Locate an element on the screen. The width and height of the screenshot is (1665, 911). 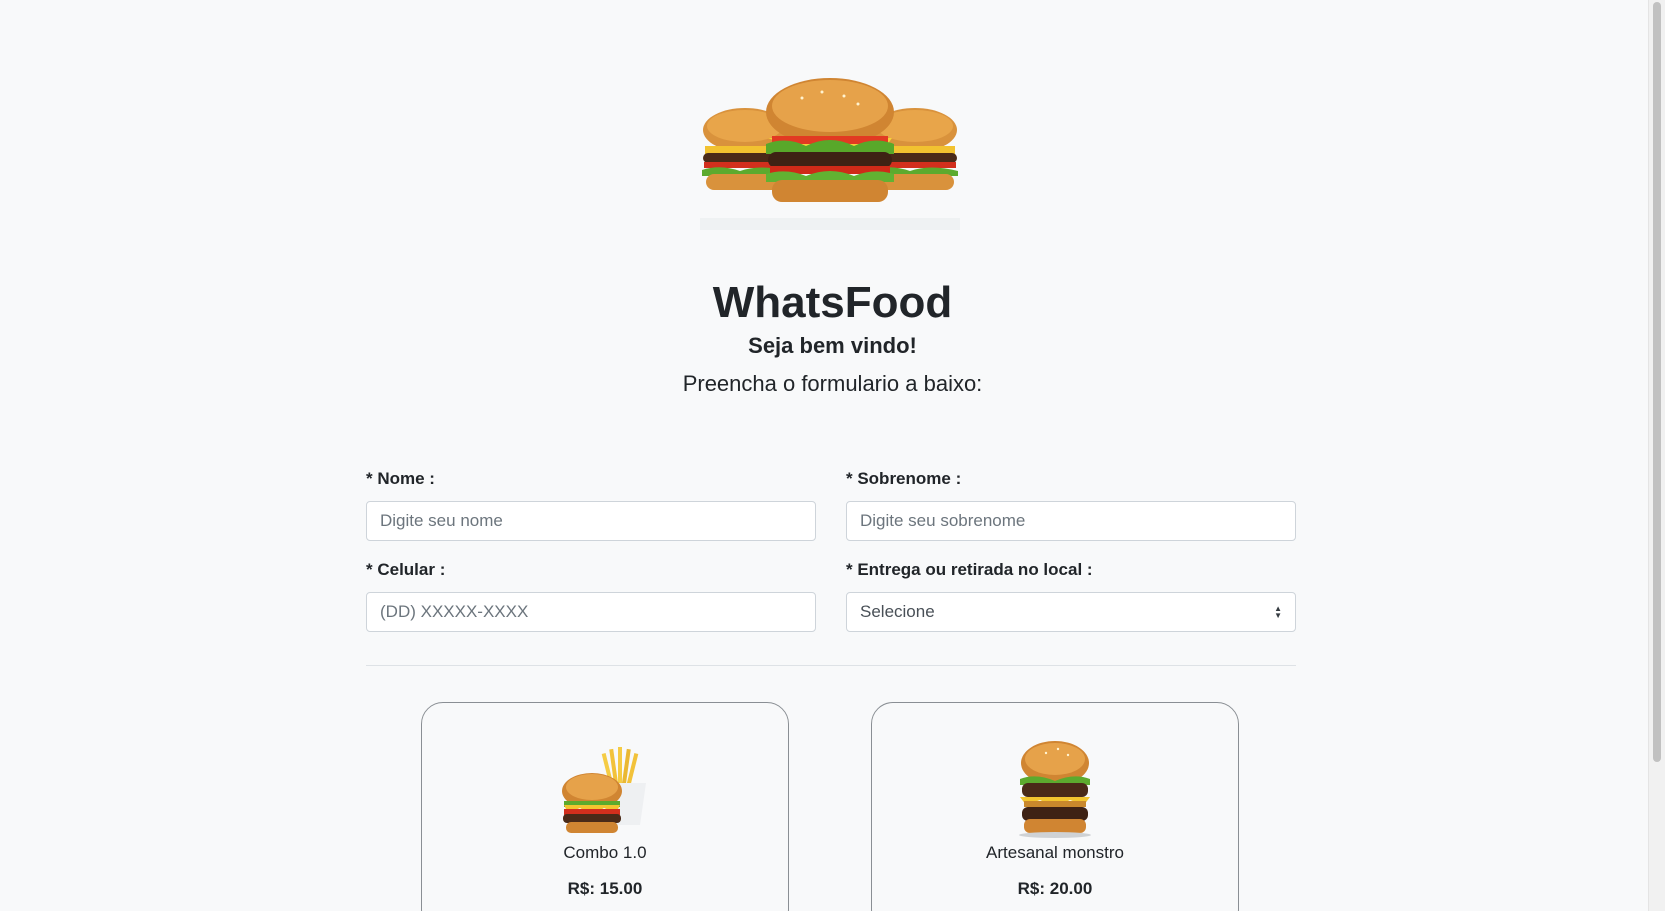
product-card-combo: Combo 1.0 R$: 15.00 is located at coordinates (605, 806).